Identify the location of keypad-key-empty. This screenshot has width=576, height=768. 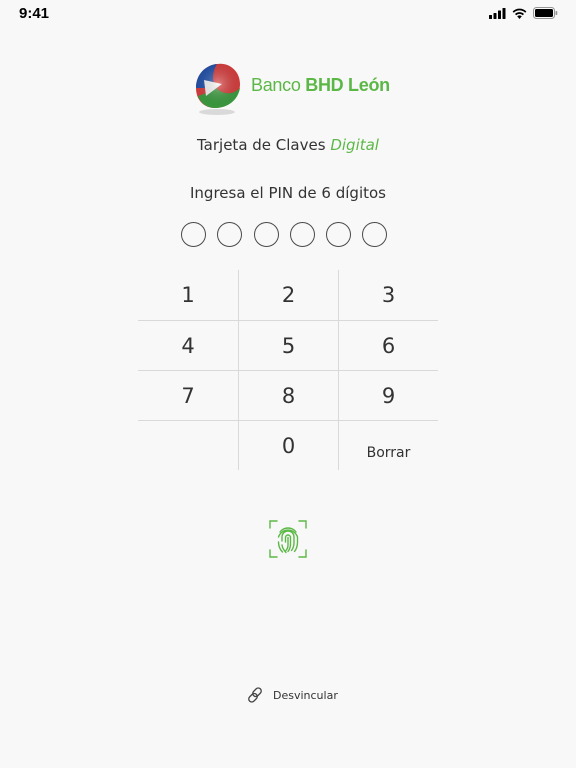
(188, 445).